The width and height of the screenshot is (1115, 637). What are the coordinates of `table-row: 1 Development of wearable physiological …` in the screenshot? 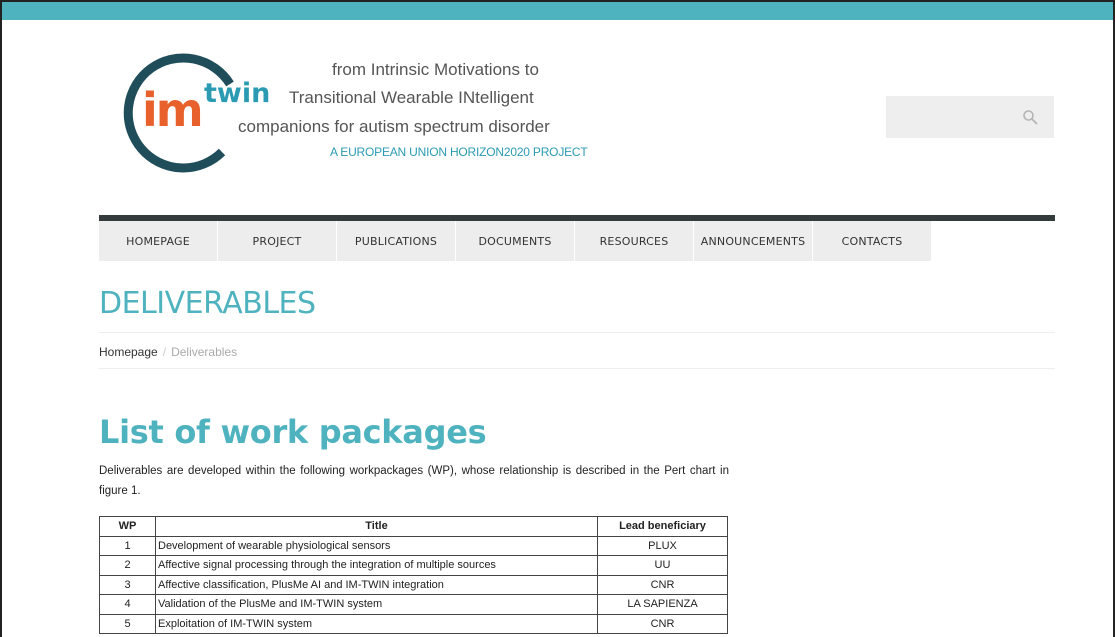 It's located at (413, 545).